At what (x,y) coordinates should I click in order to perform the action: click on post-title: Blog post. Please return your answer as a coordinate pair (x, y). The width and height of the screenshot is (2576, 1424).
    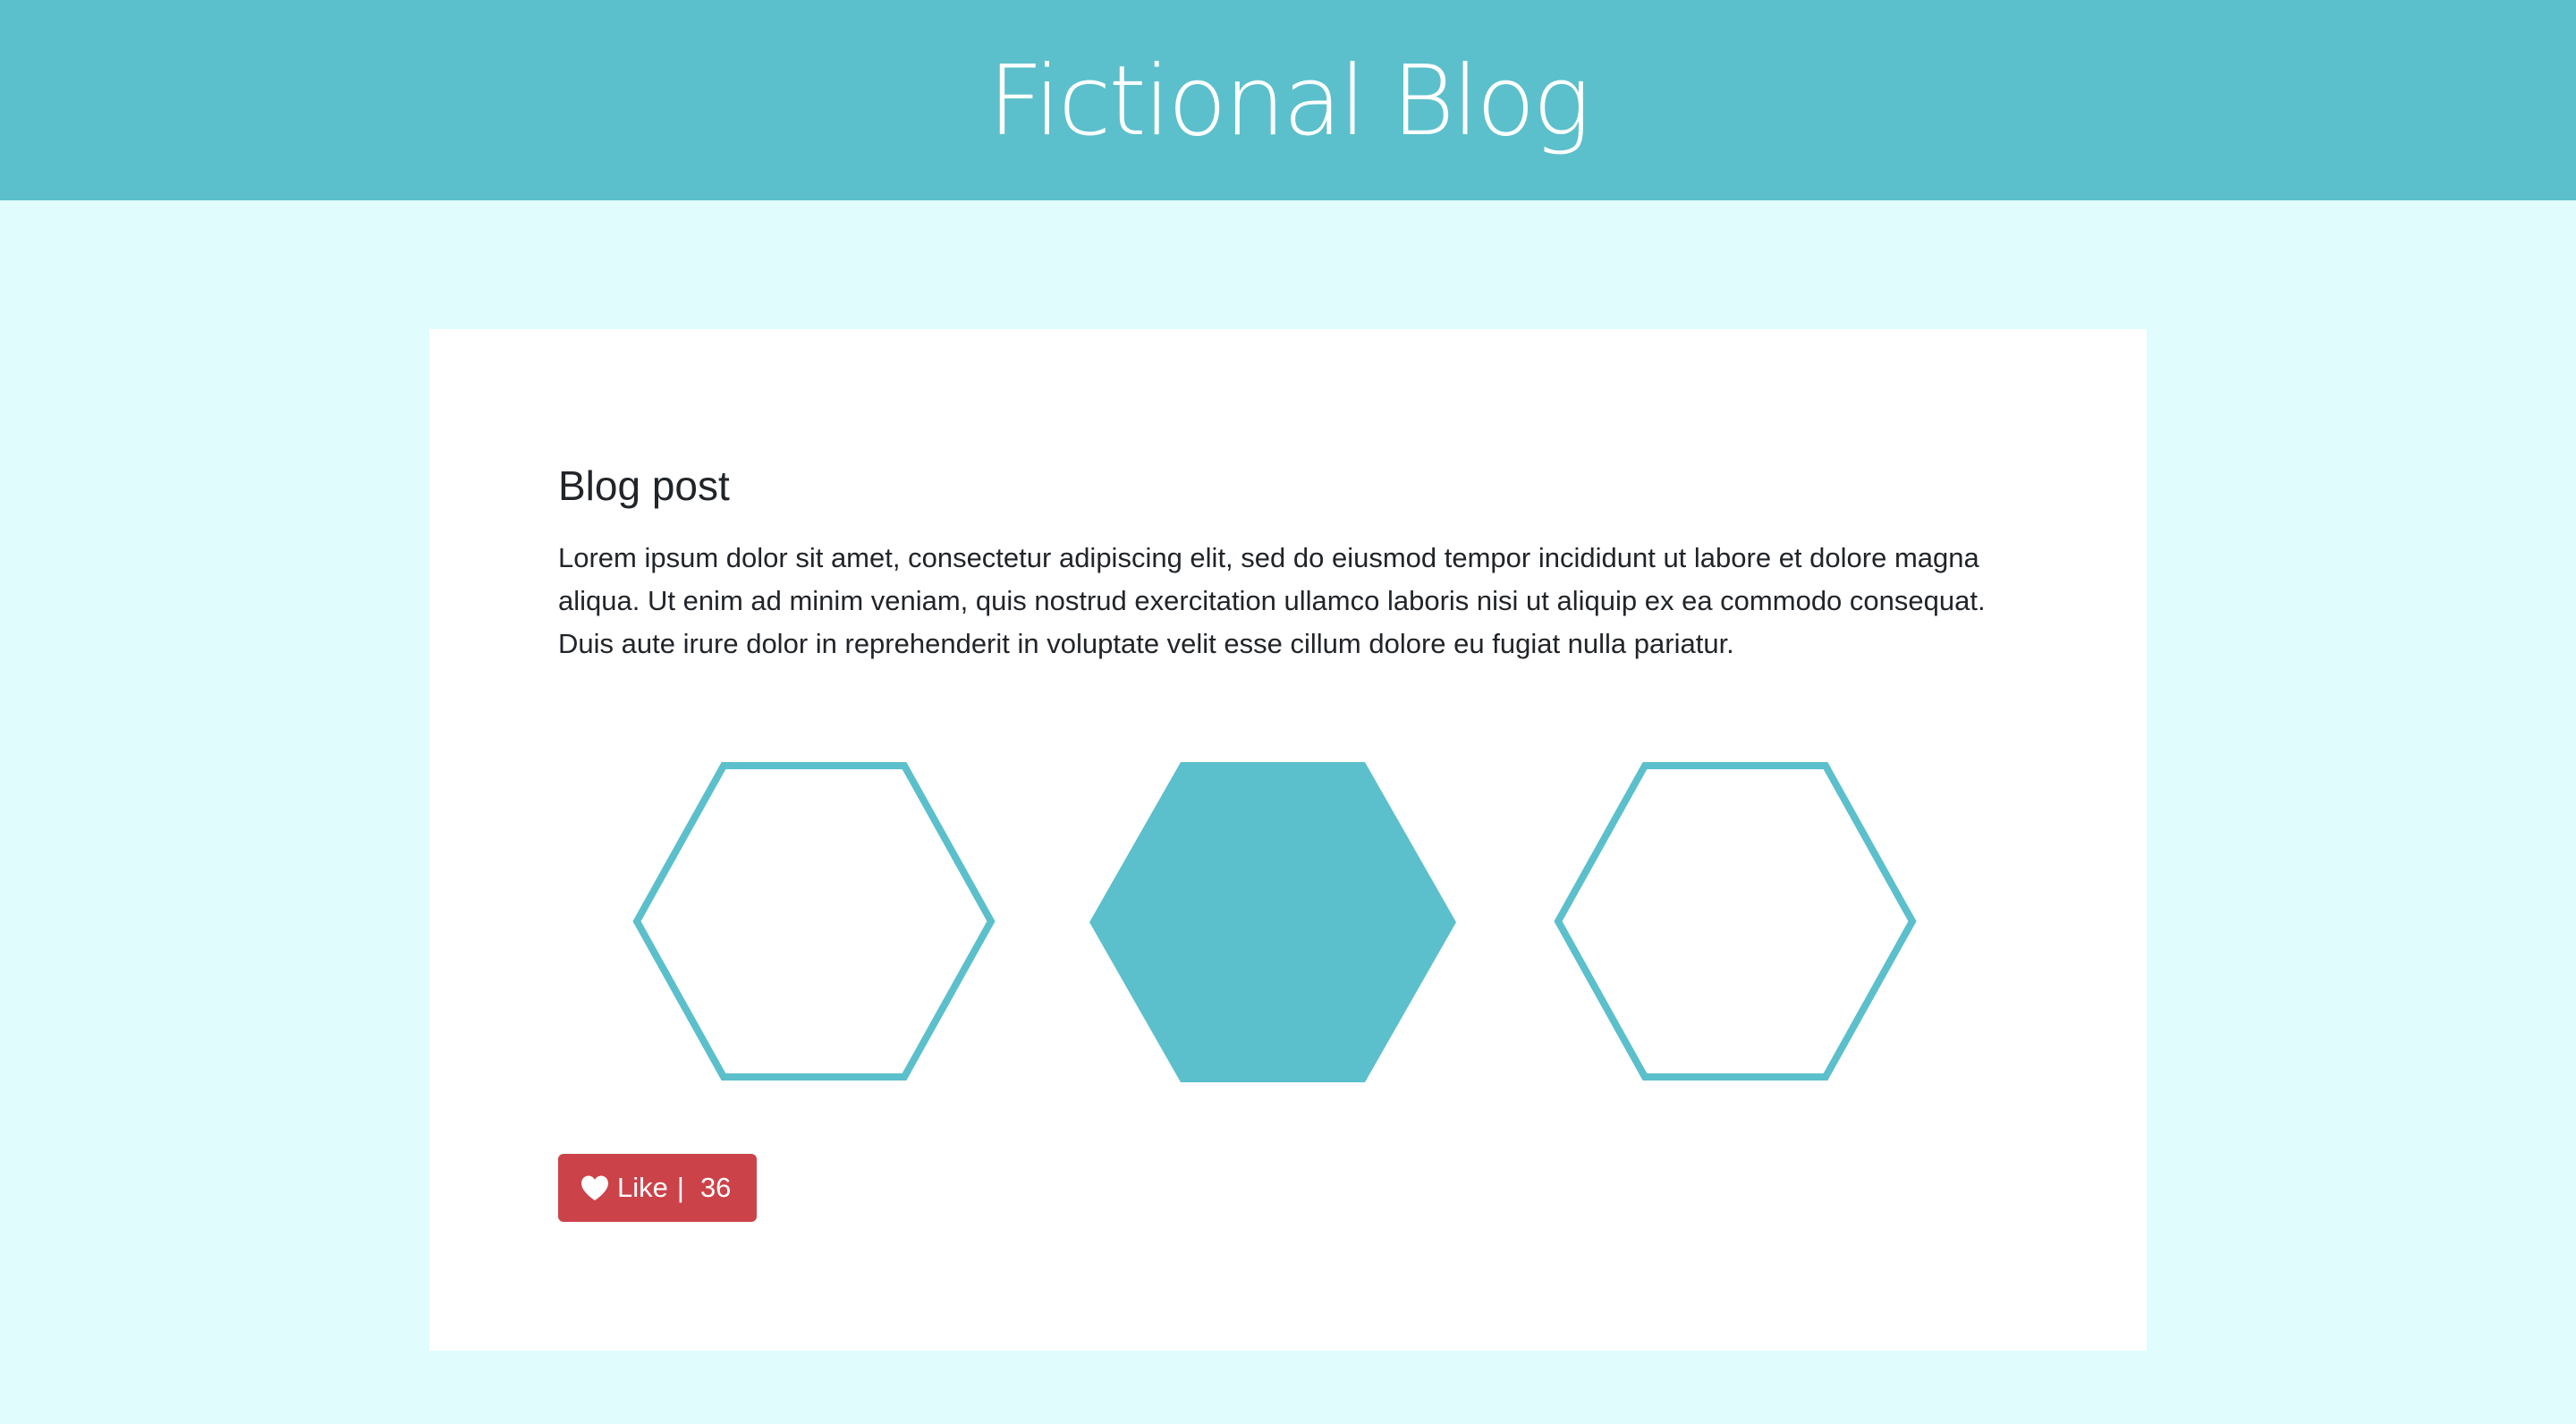
    Looking at the image, I should click on (644, 485).